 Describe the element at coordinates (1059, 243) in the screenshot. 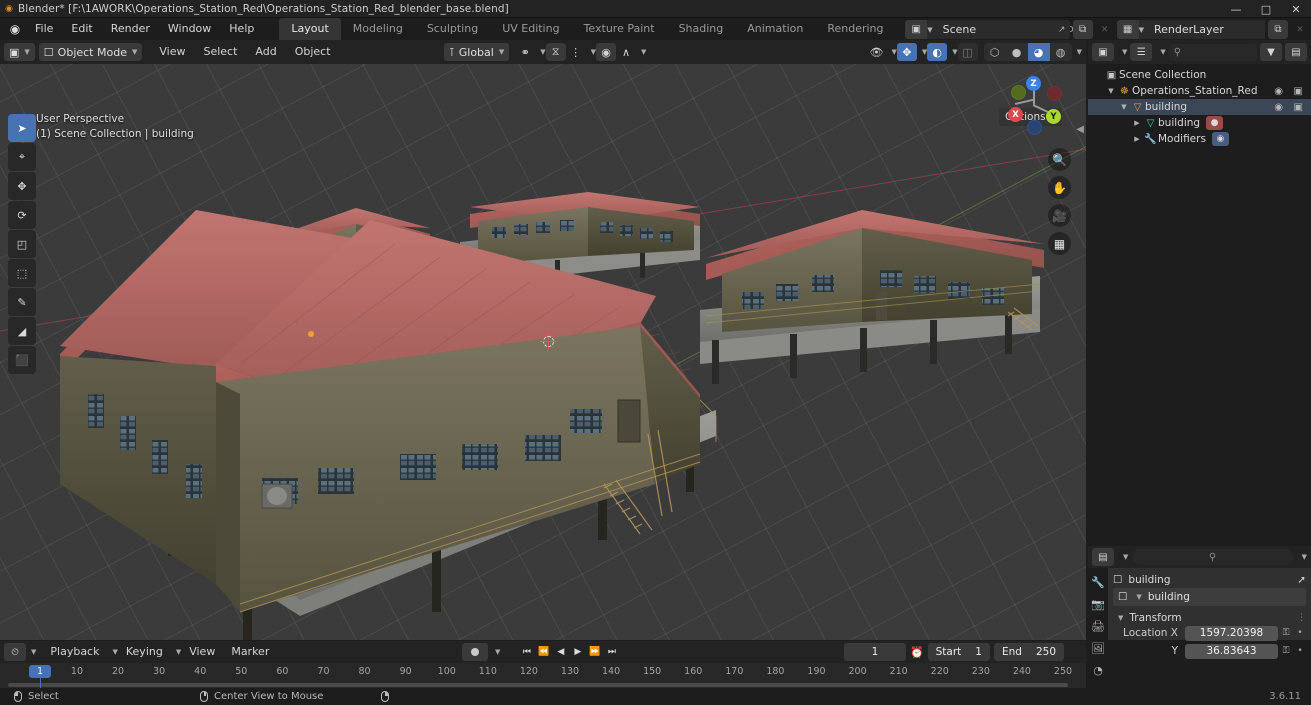

I see `toggle-ortho-icon: ▦` at that location.